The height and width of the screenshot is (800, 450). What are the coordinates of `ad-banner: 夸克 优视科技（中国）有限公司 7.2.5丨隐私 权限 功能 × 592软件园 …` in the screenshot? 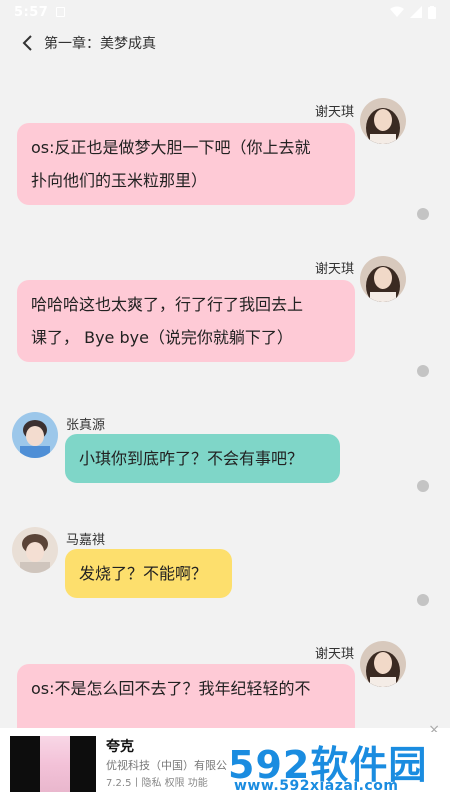 It's located at (225, 761).